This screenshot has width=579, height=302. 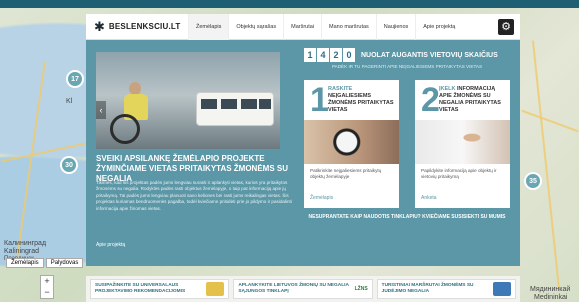 I want to click on nav-item-my-route: Mano maršrutas, so click(x=348, y=26).